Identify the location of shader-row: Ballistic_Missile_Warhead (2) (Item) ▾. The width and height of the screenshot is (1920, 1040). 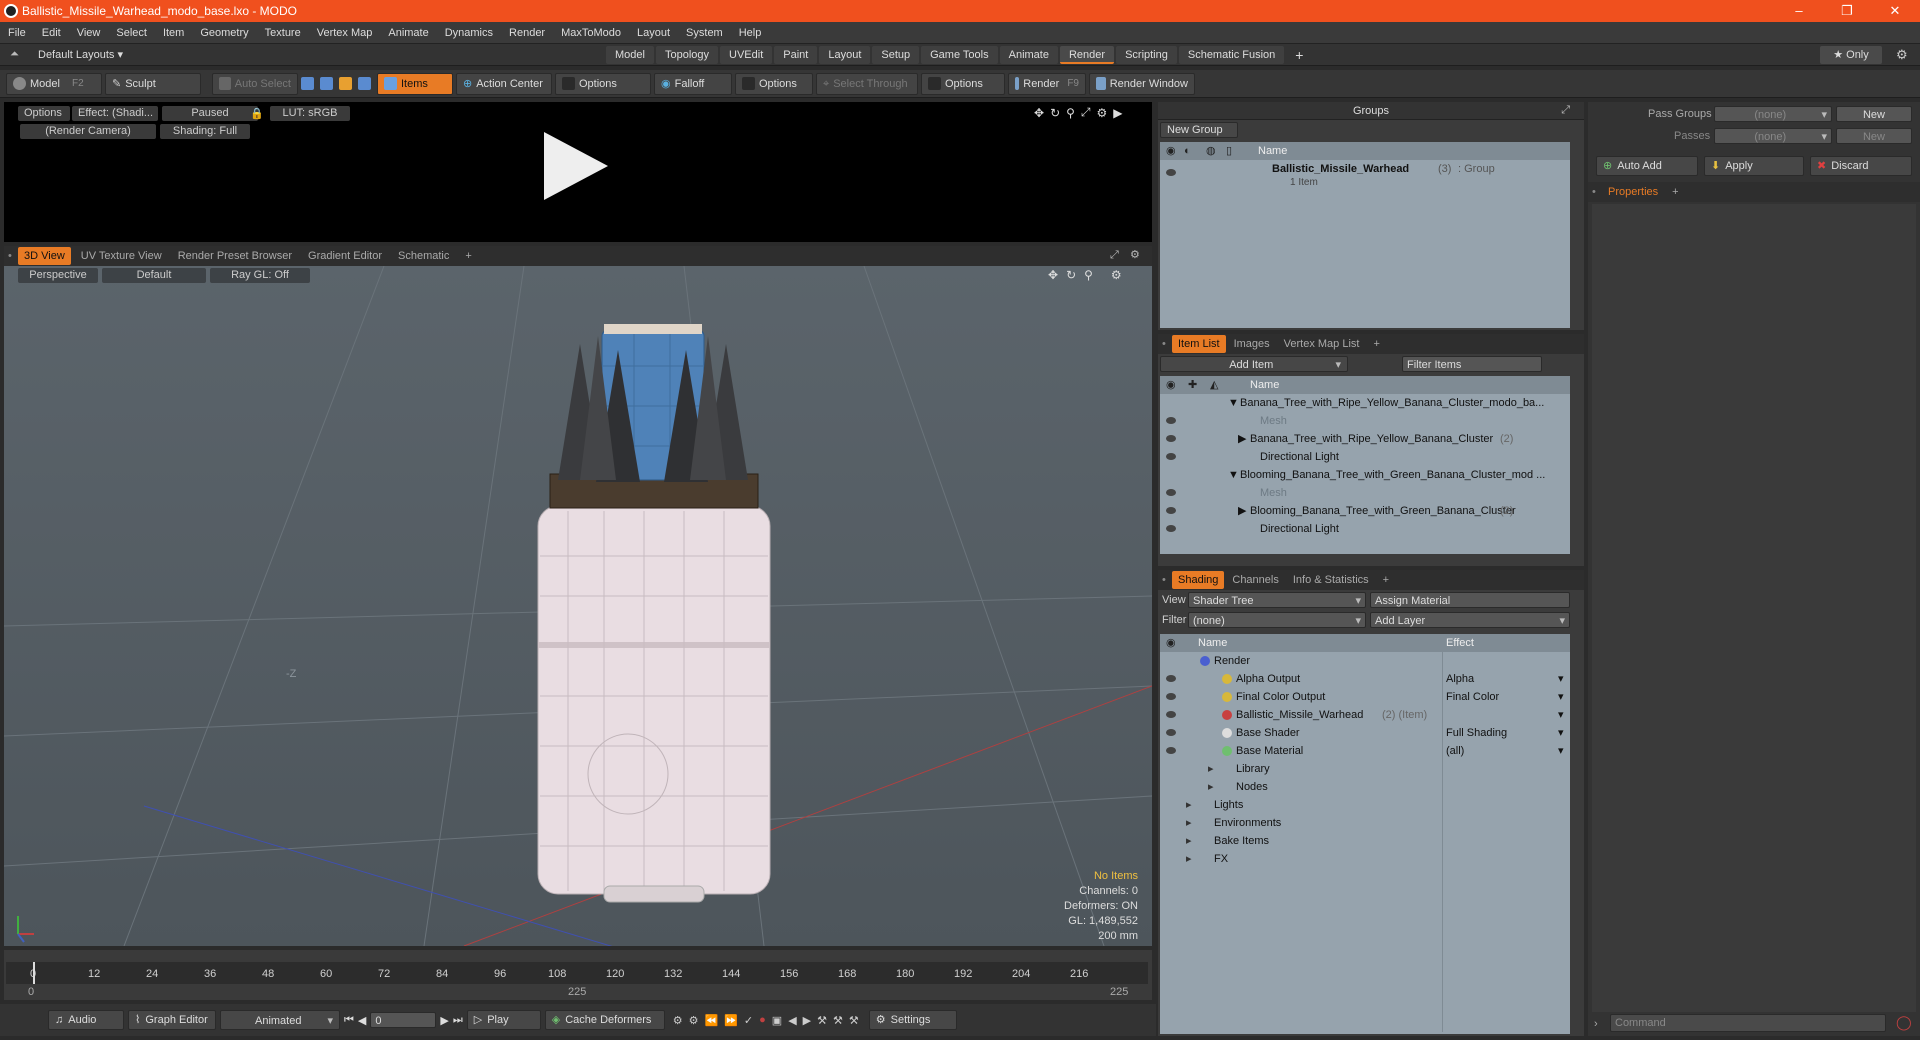
(1365, 715).